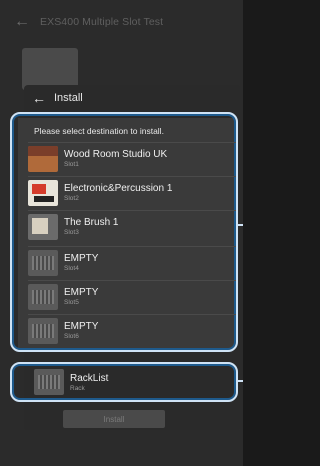 Image resolution: width=320 pixels, height=466 pixels. Describe the element at coordinates (99, 131) in the screenshot. I see `install-prompt: Please select destination to install.` at that location.